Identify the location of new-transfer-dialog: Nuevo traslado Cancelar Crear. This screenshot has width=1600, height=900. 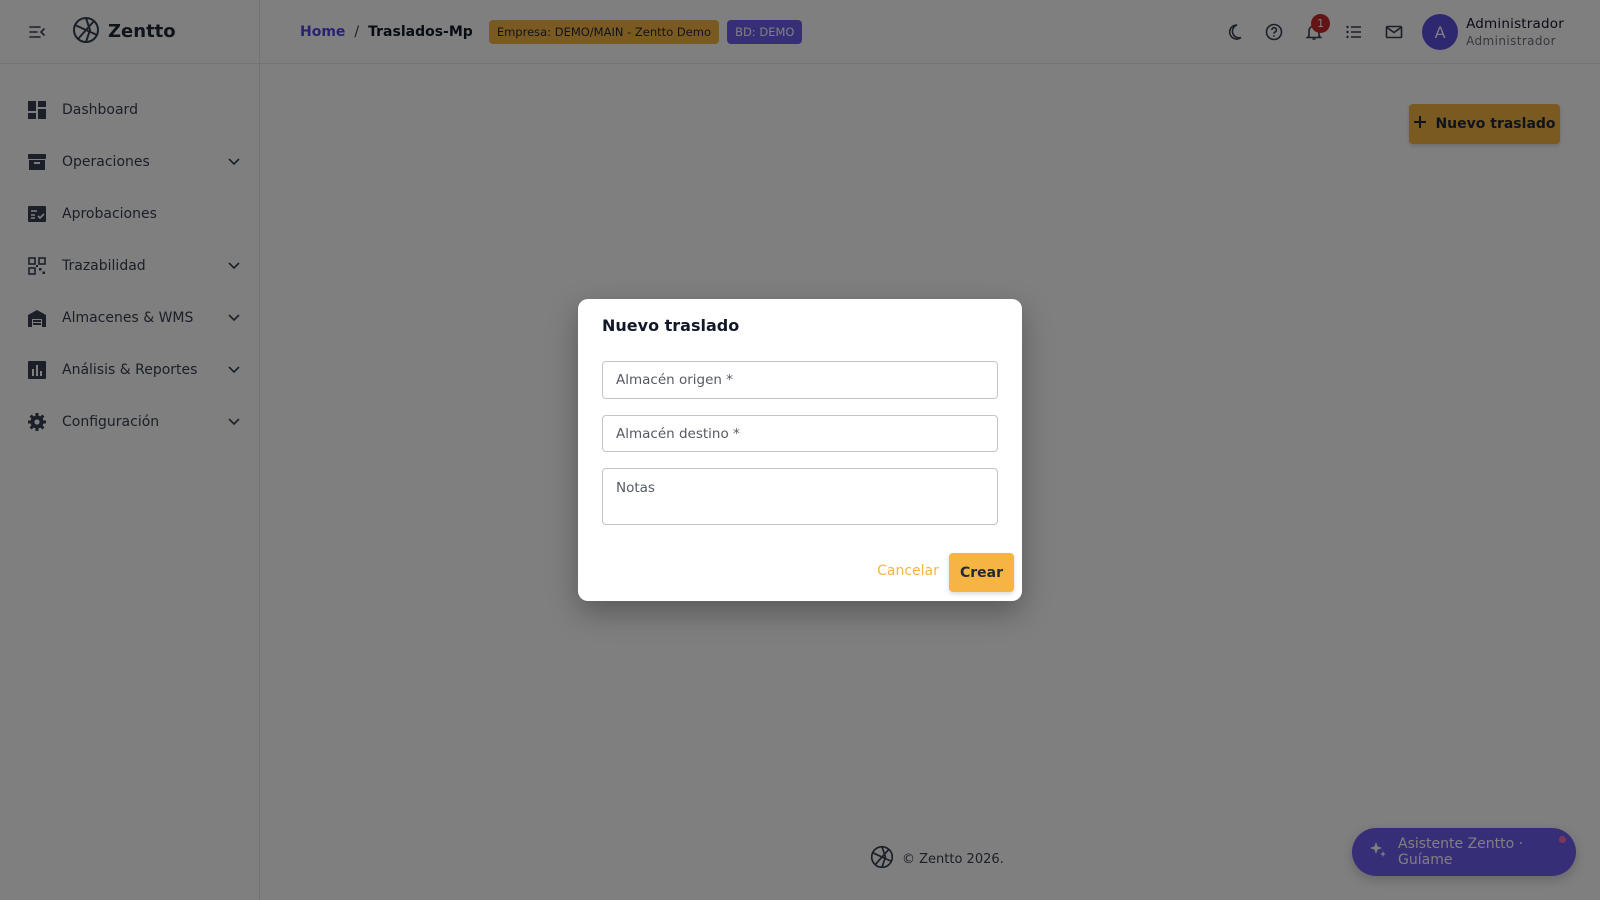
(800, 450).